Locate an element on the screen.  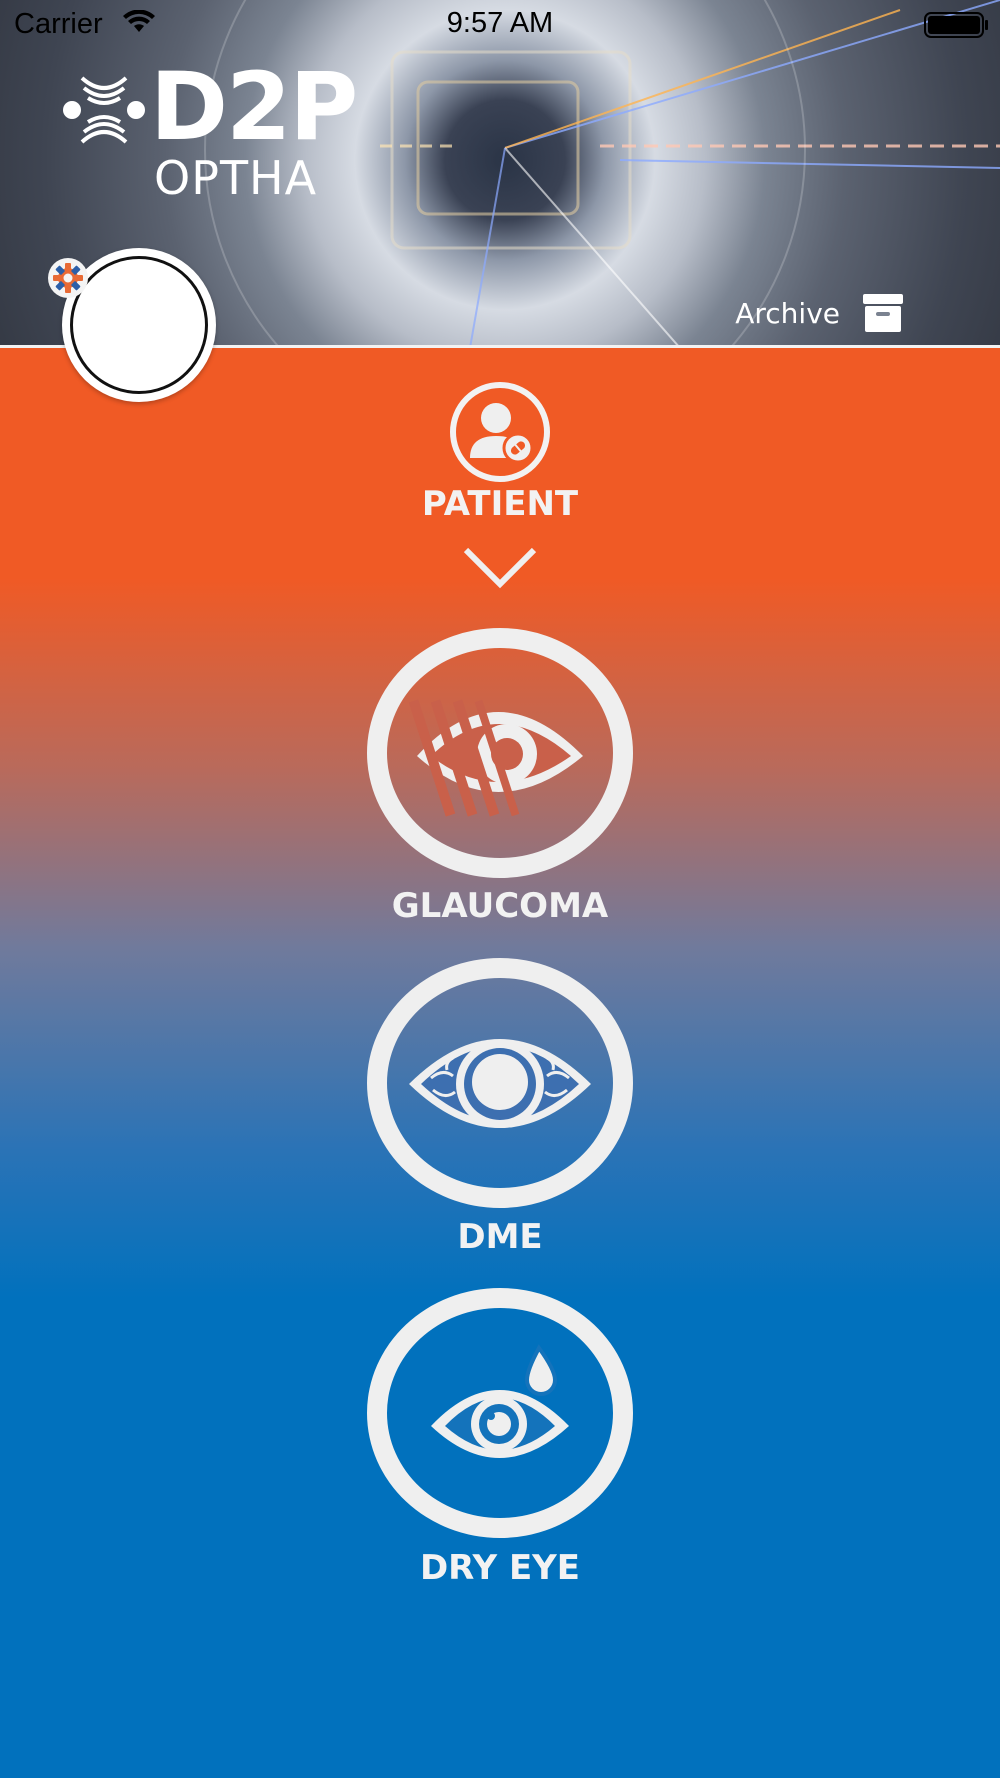
archive-label: Archive is located at coordinates (787, 313).